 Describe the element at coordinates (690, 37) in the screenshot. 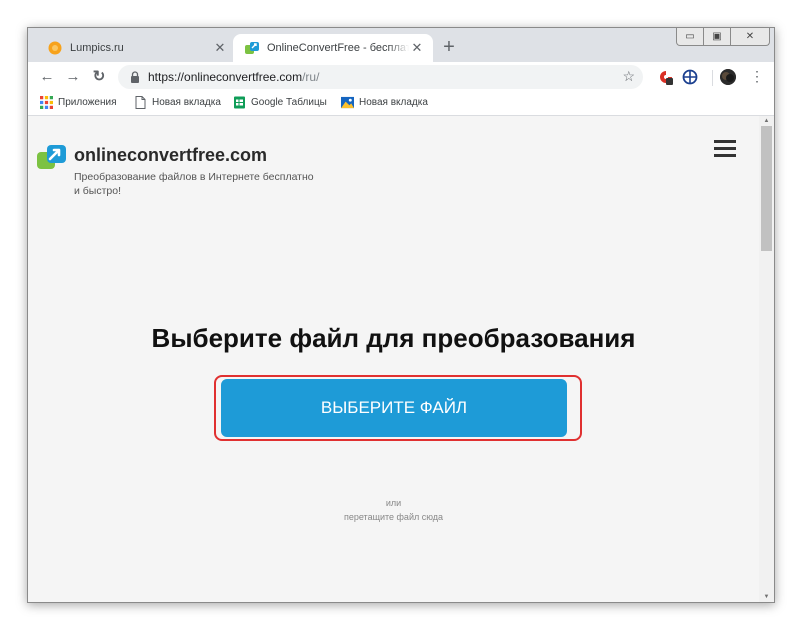

I see `minimize-icon: ▭` at that location.